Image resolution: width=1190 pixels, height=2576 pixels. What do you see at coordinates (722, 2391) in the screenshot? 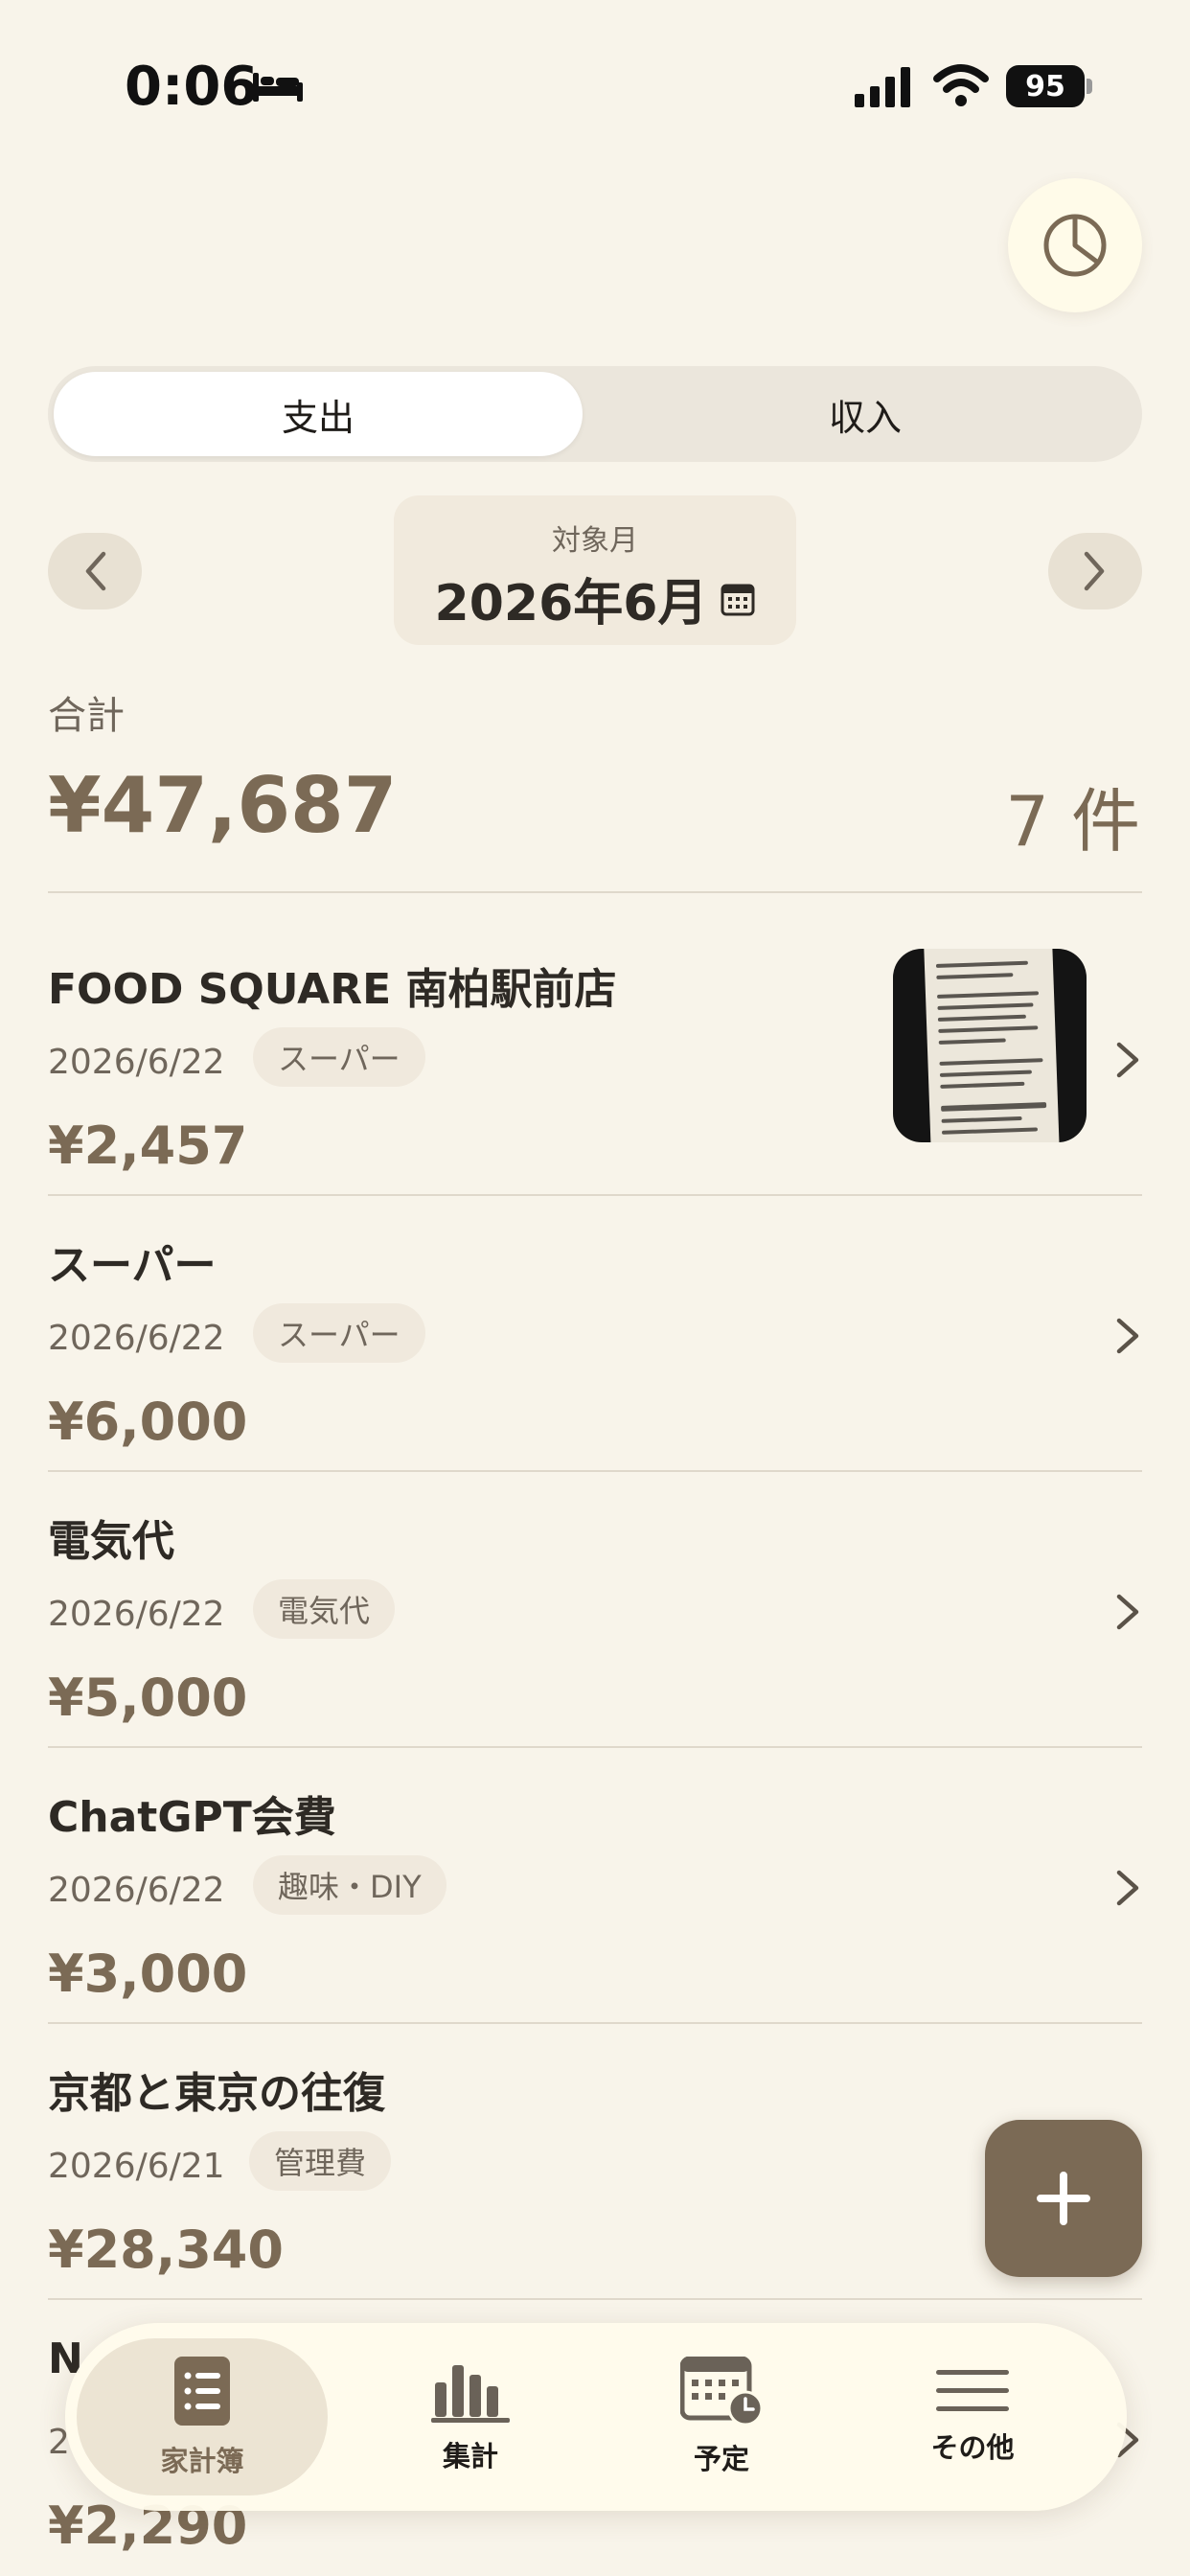
I see `calendar-clock-icon` at bounding box center [722, 2391].